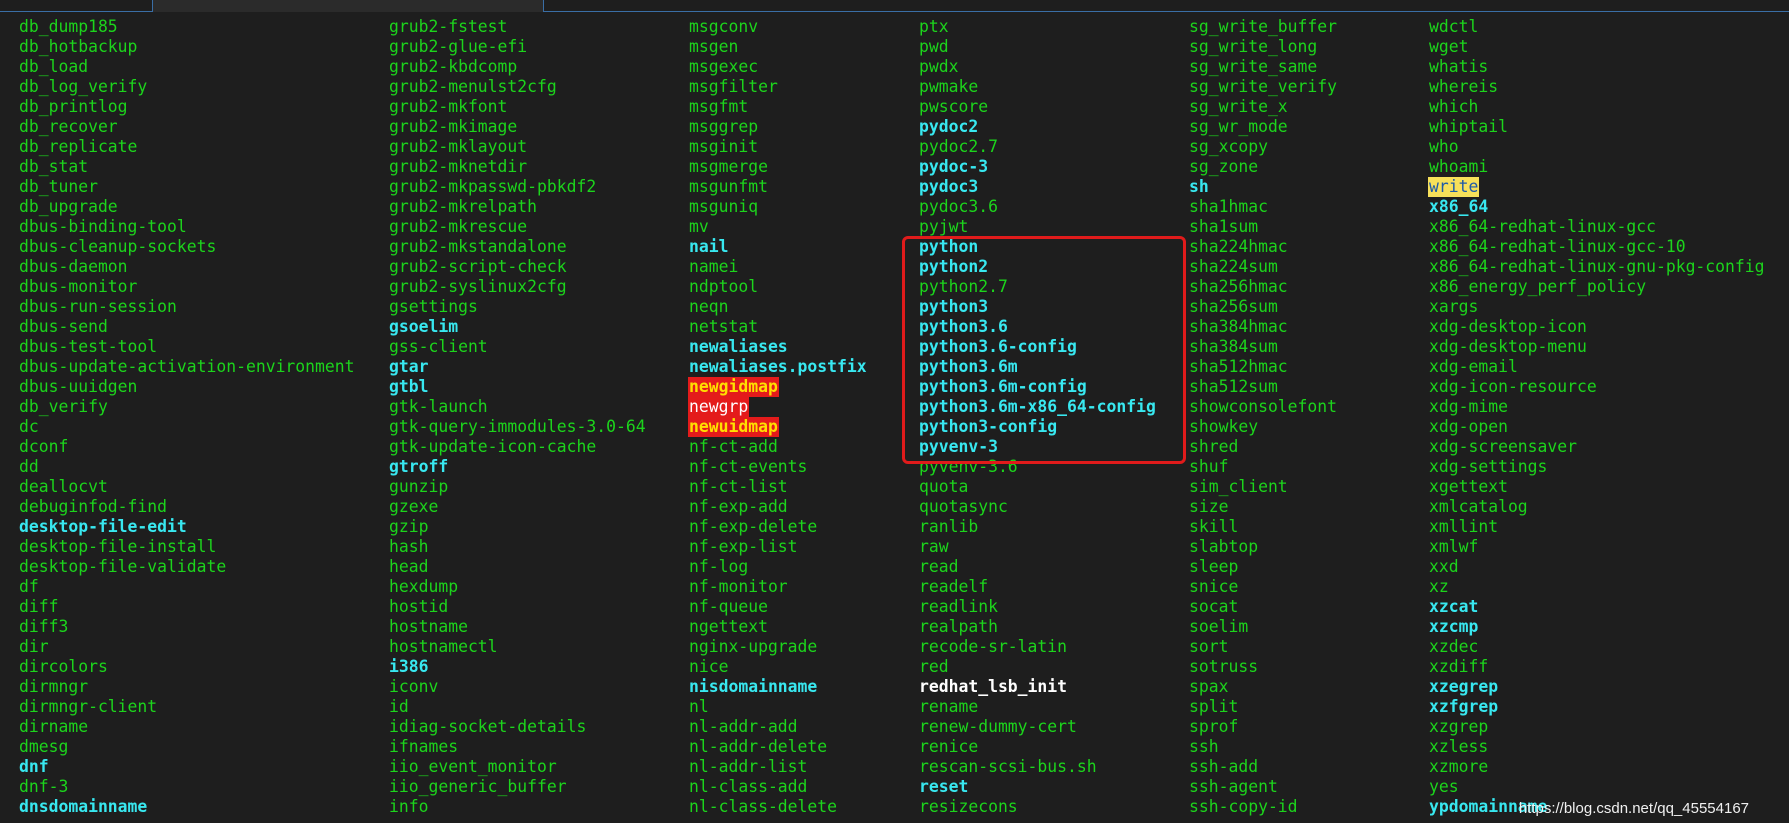  I want to click on file-name: pwscore, so click(954, 106).